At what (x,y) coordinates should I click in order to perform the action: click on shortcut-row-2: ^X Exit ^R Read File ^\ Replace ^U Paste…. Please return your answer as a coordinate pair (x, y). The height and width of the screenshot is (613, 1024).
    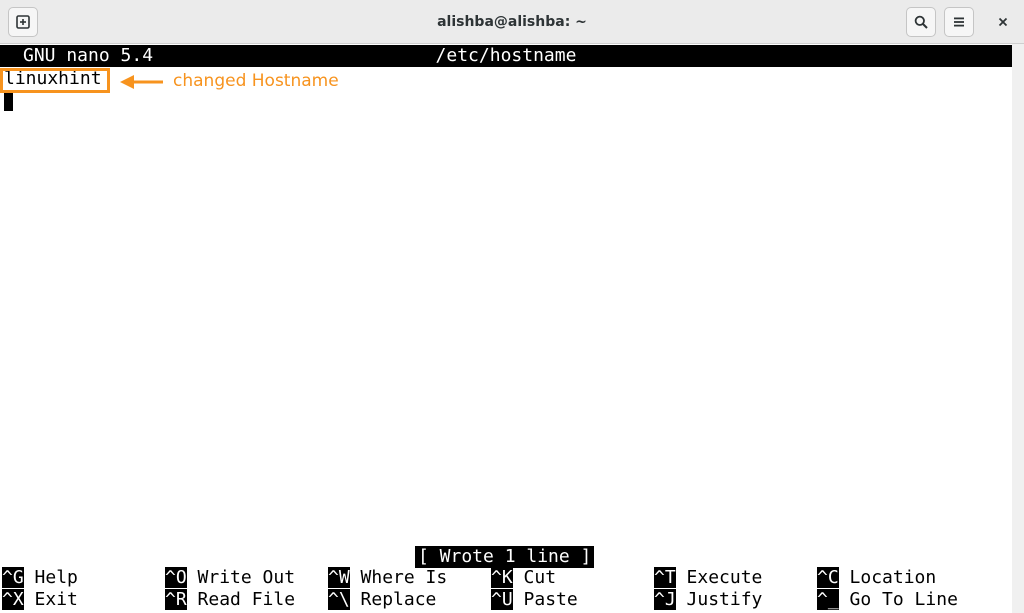
    Looking at the image, I should click on (506, 600).